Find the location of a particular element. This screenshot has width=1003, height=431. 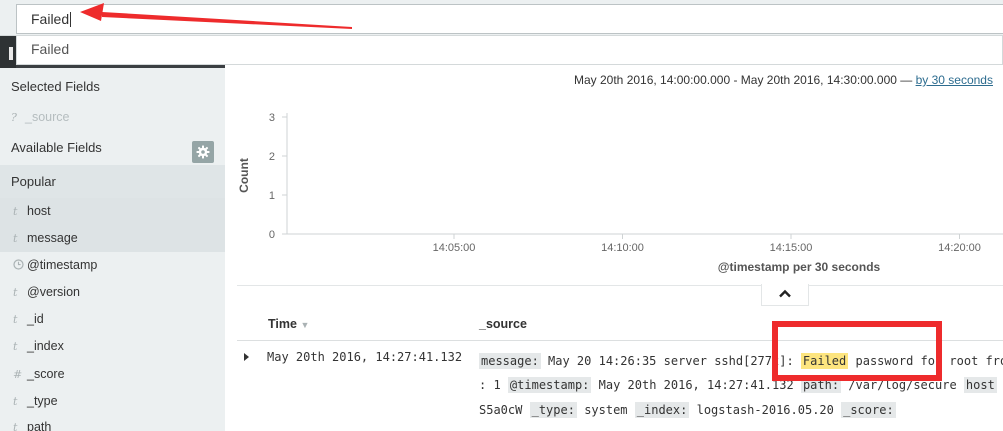

y-tick-label: 1 is located at coordinates (272, 196).